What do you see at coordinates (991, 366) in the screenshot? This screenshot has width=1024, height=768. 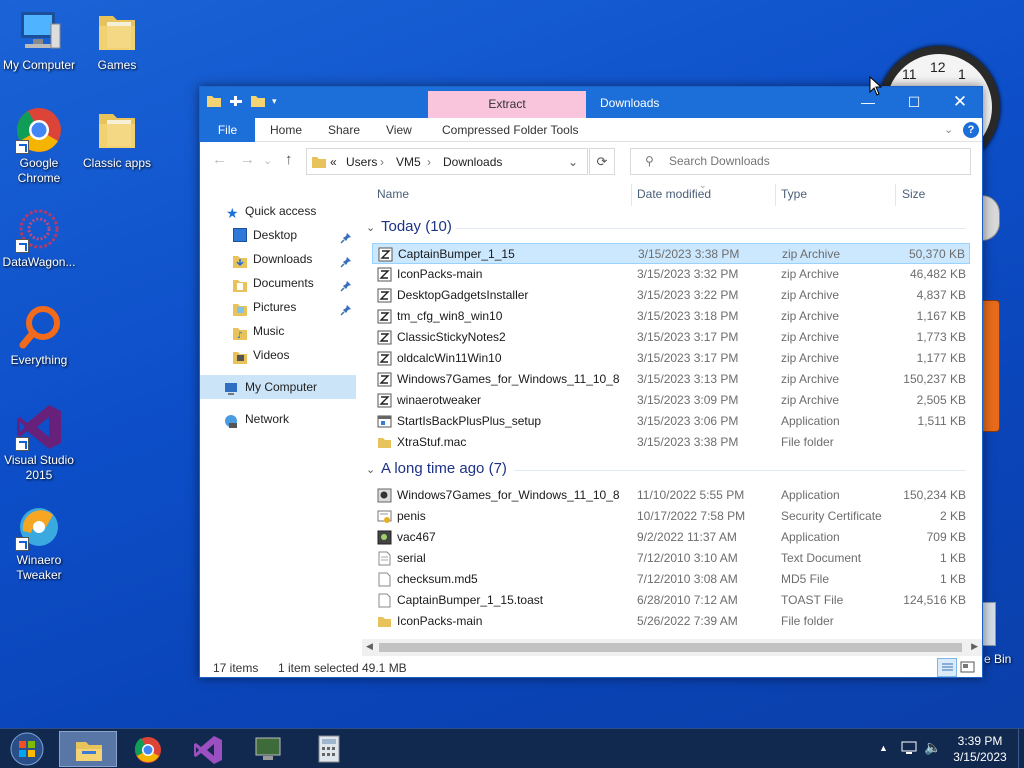 I see `gadget-orange` at bounding box center [991, 366].